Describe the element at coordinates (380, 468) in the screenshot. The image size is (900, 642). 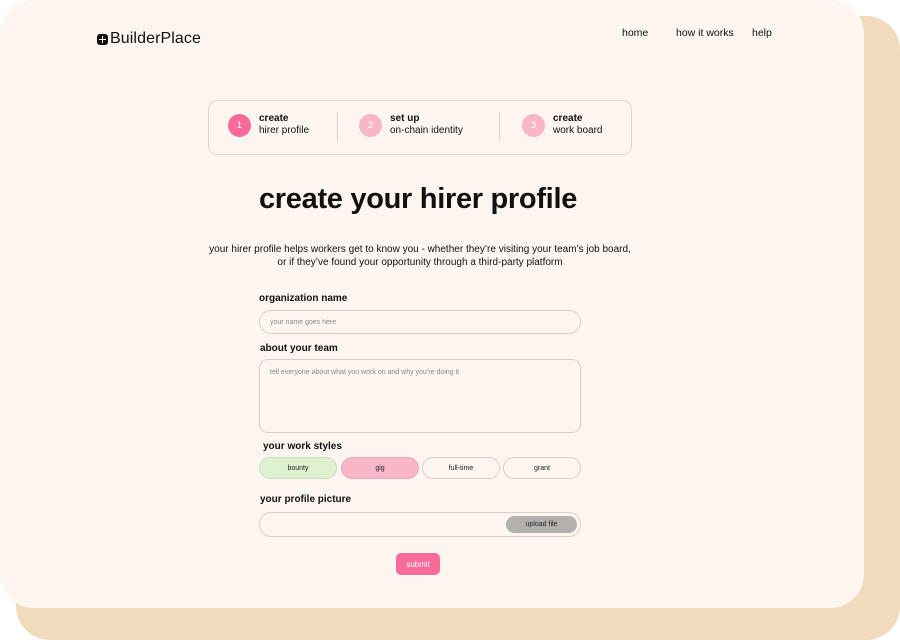
I see `work-style-gig-chip: gig` at that location.